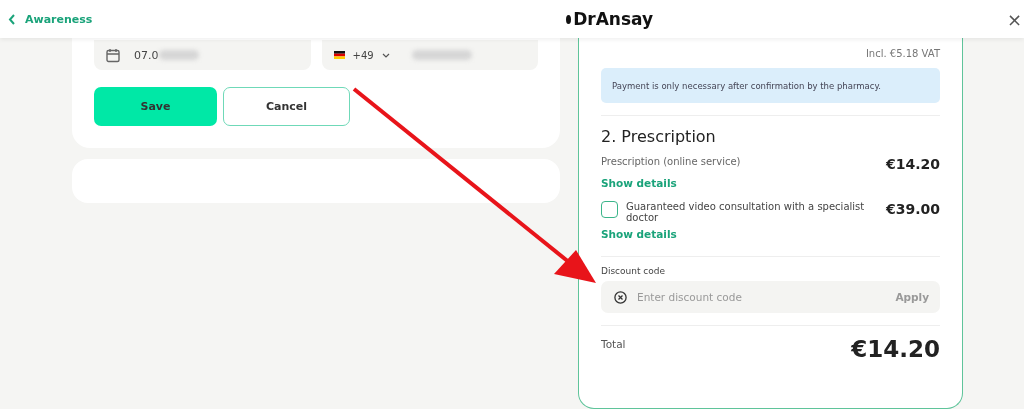 This screenshot has width=1024, height=409. I want to click on item-price: €14.20, so click(912, 164).